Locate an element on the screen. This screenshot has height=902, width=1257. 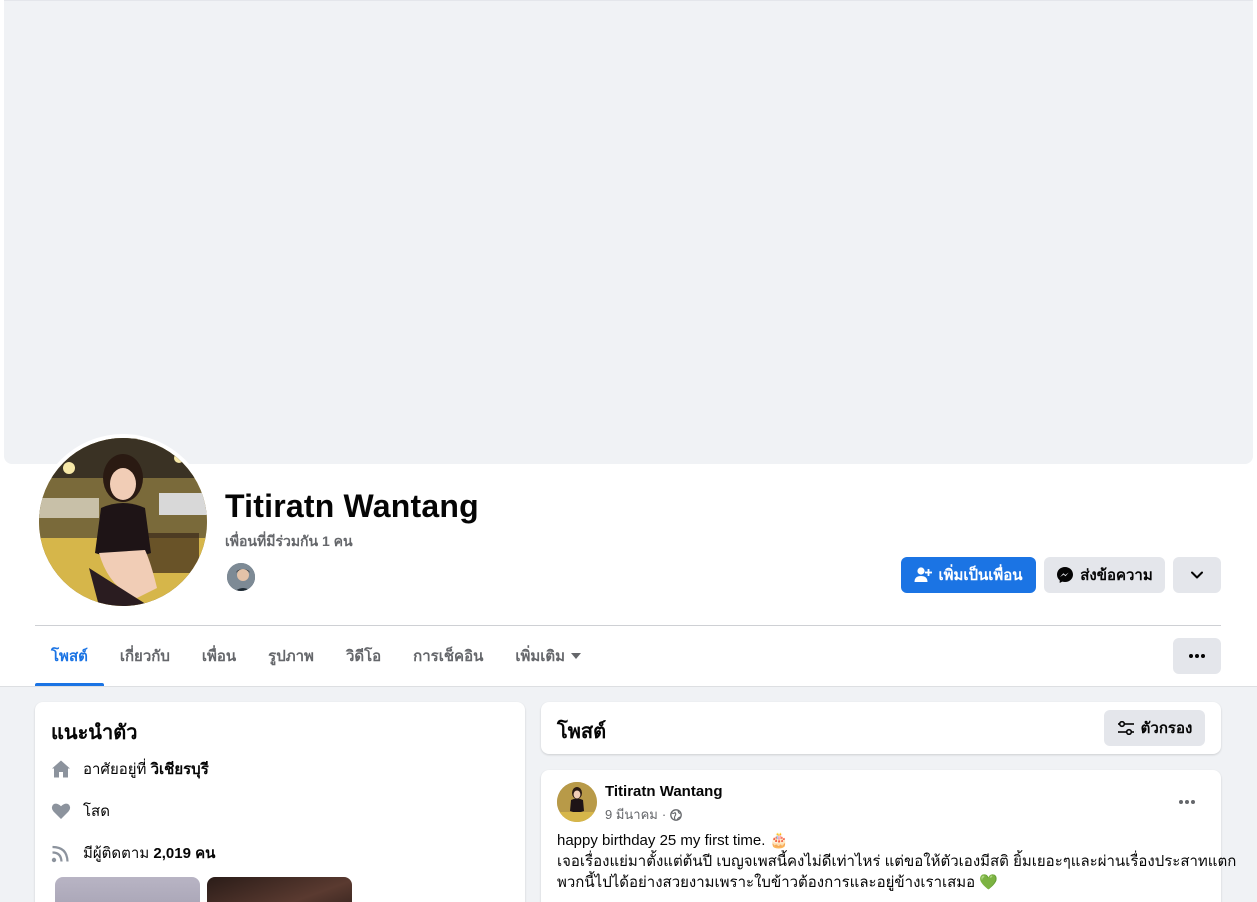
tab-label: วิดีโอ is located at coordinates (363, 656).